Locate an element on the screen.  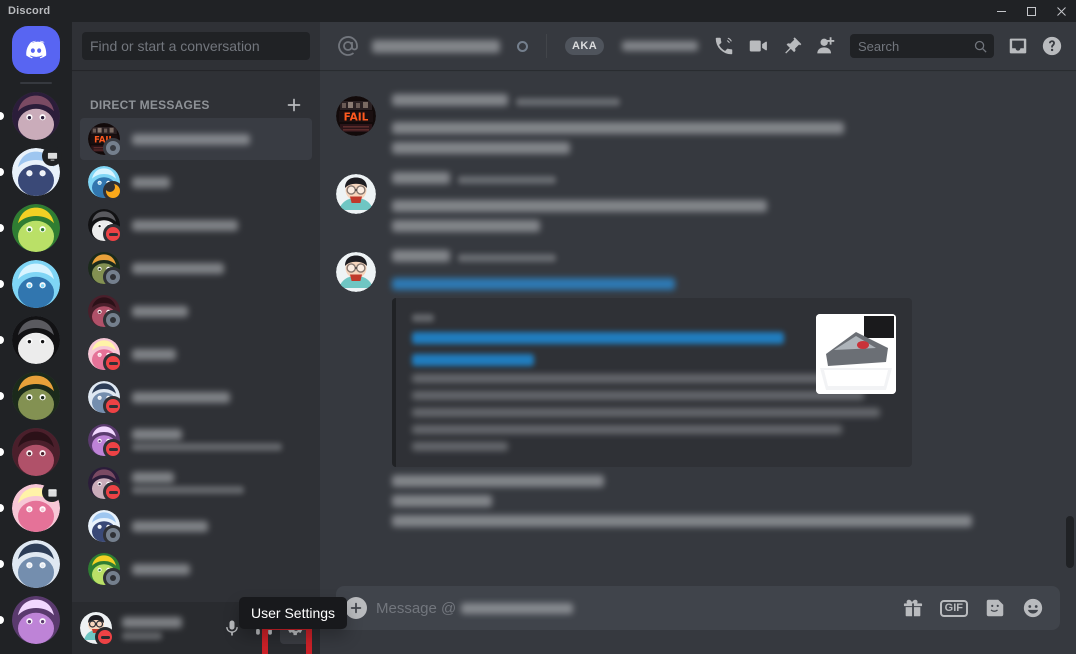
messages-scrollbar is located at coordinates (1070, 542).